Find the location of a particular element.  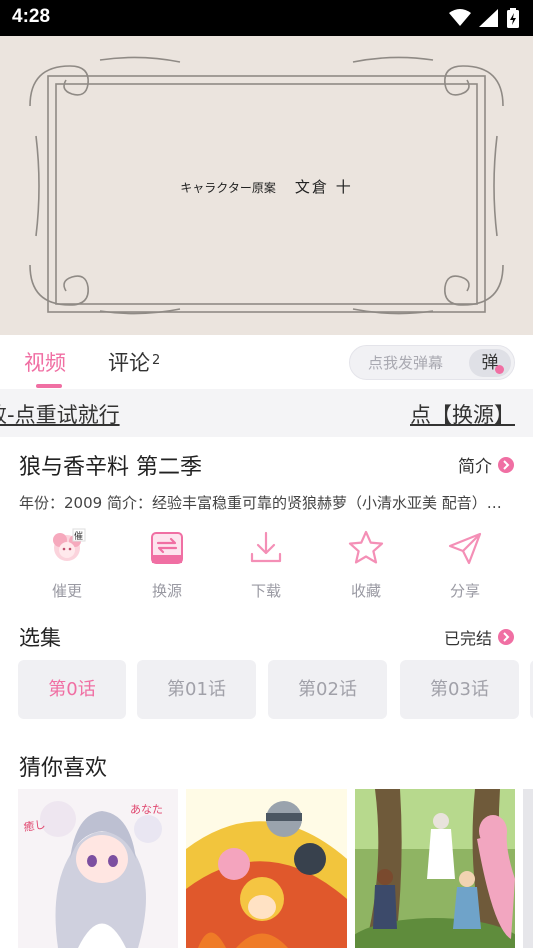

switch-source-icon is located at coordinates (167, 548).